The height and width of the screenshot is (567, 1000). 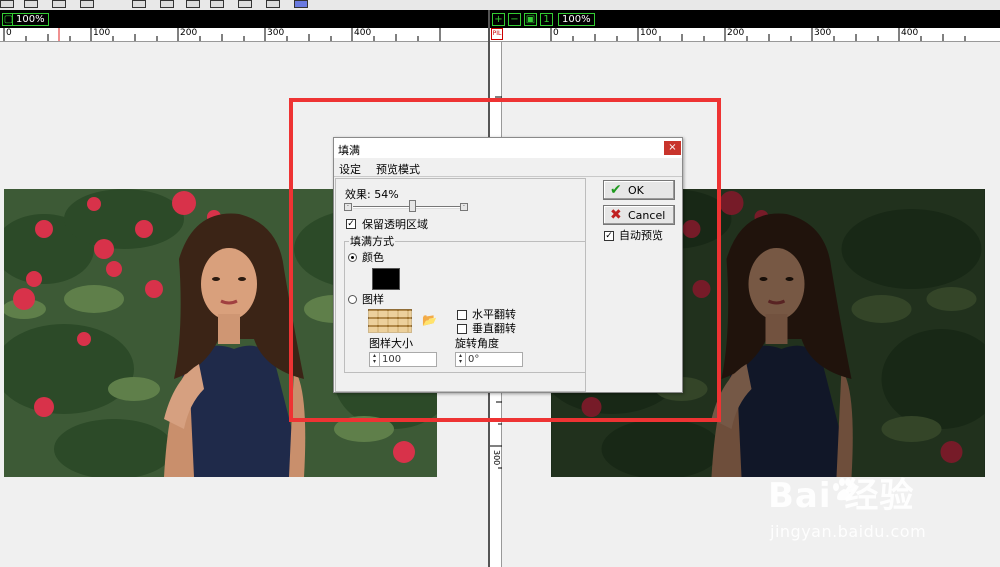 I want to click on auto-preview-checkbox: ✓, so click(x=609, y=236).